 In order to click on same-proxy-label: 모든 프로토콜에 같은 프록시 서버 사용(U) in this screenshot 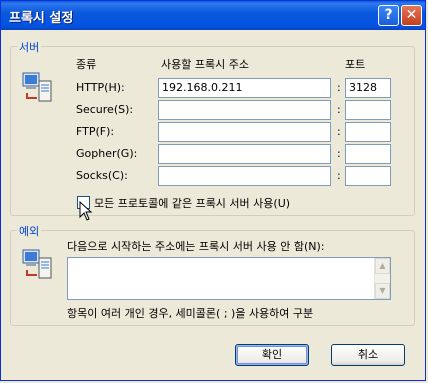, I will do `click(192, 203)`.